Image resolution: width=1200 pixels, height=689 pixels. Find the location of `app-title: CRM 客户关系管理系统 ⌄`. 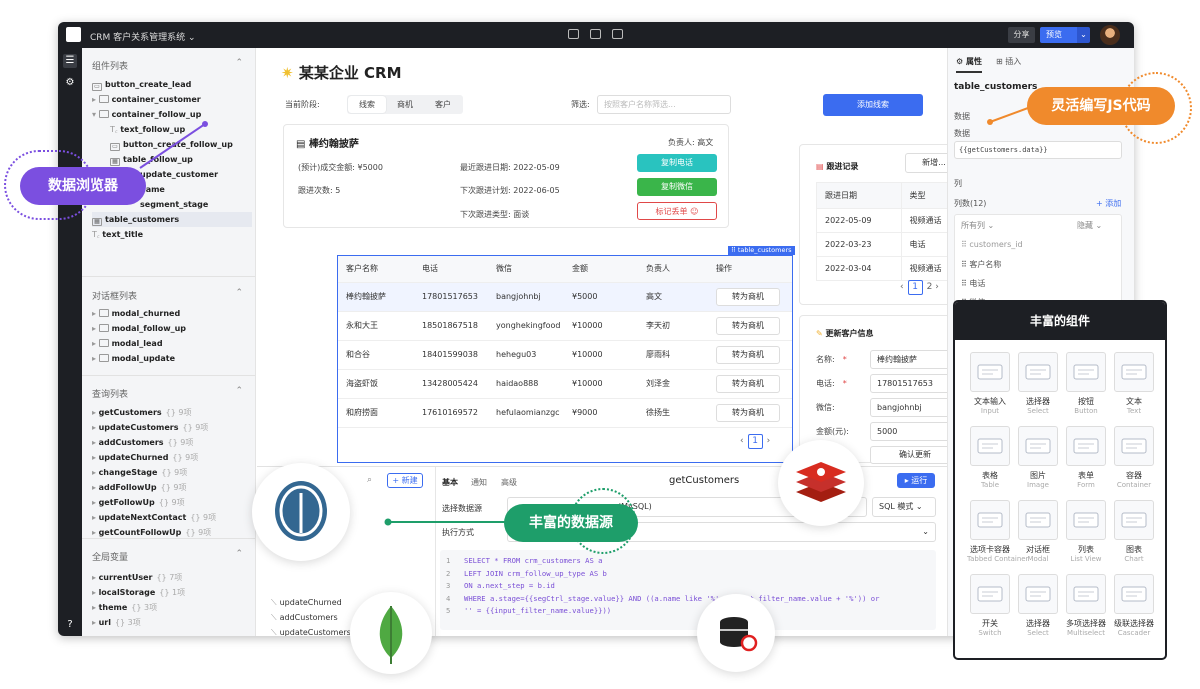

app-title: CRM 客户关系管理系统 ⌄ is located at coordinates (143, 36).